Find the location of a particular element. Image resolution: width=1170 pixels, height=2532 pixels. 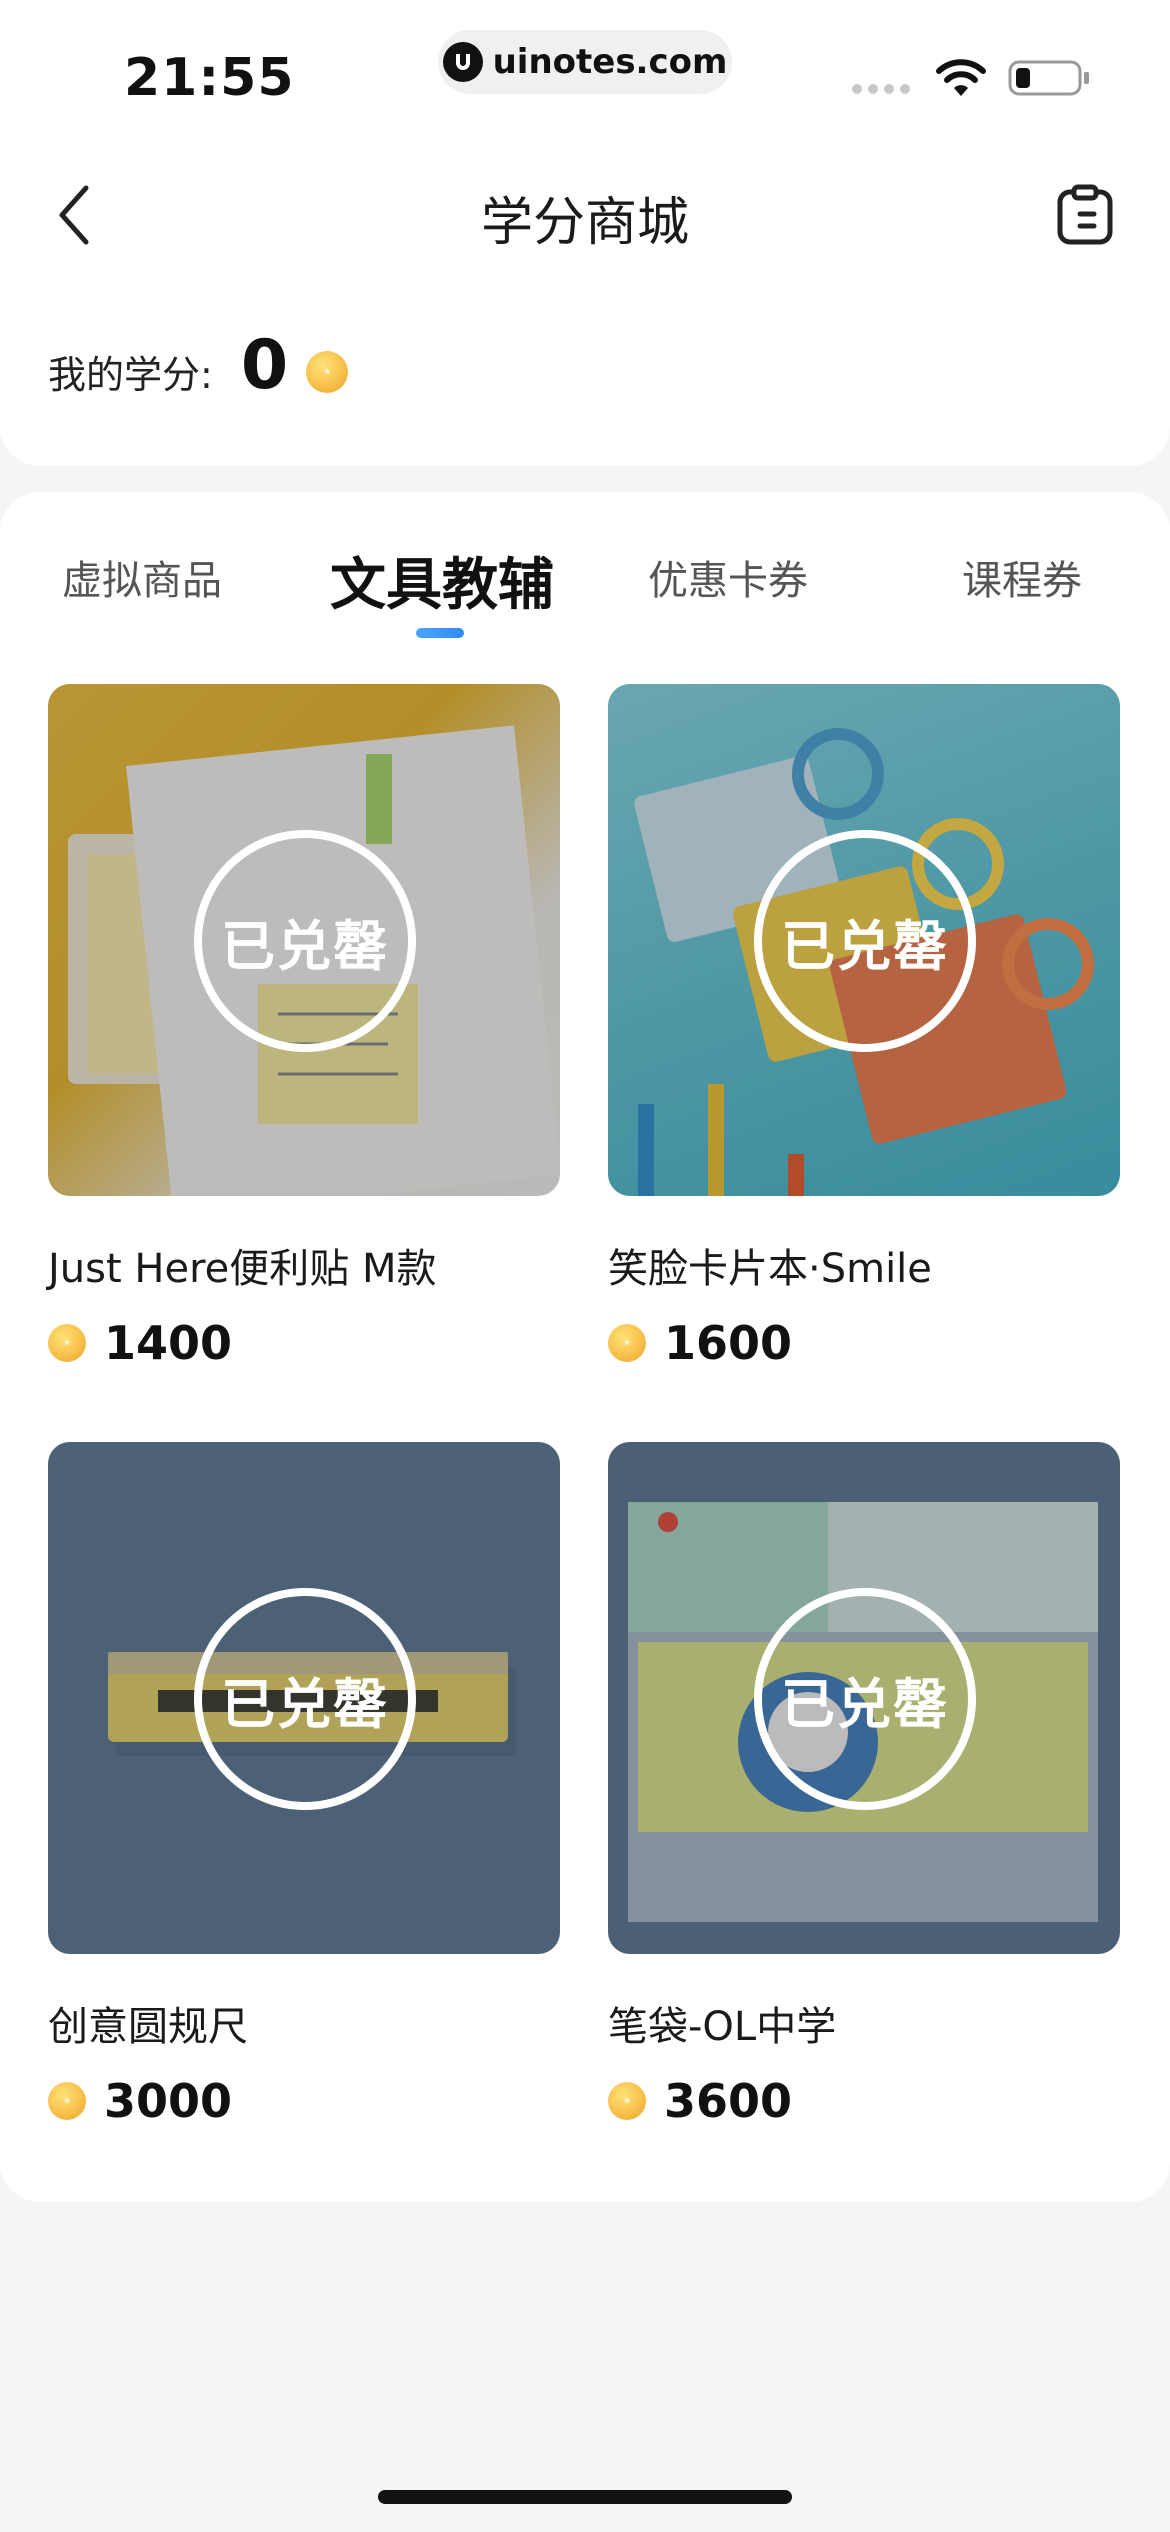

product-name: Just Here便利贴 M款 is located at coordinates (242, 1269).